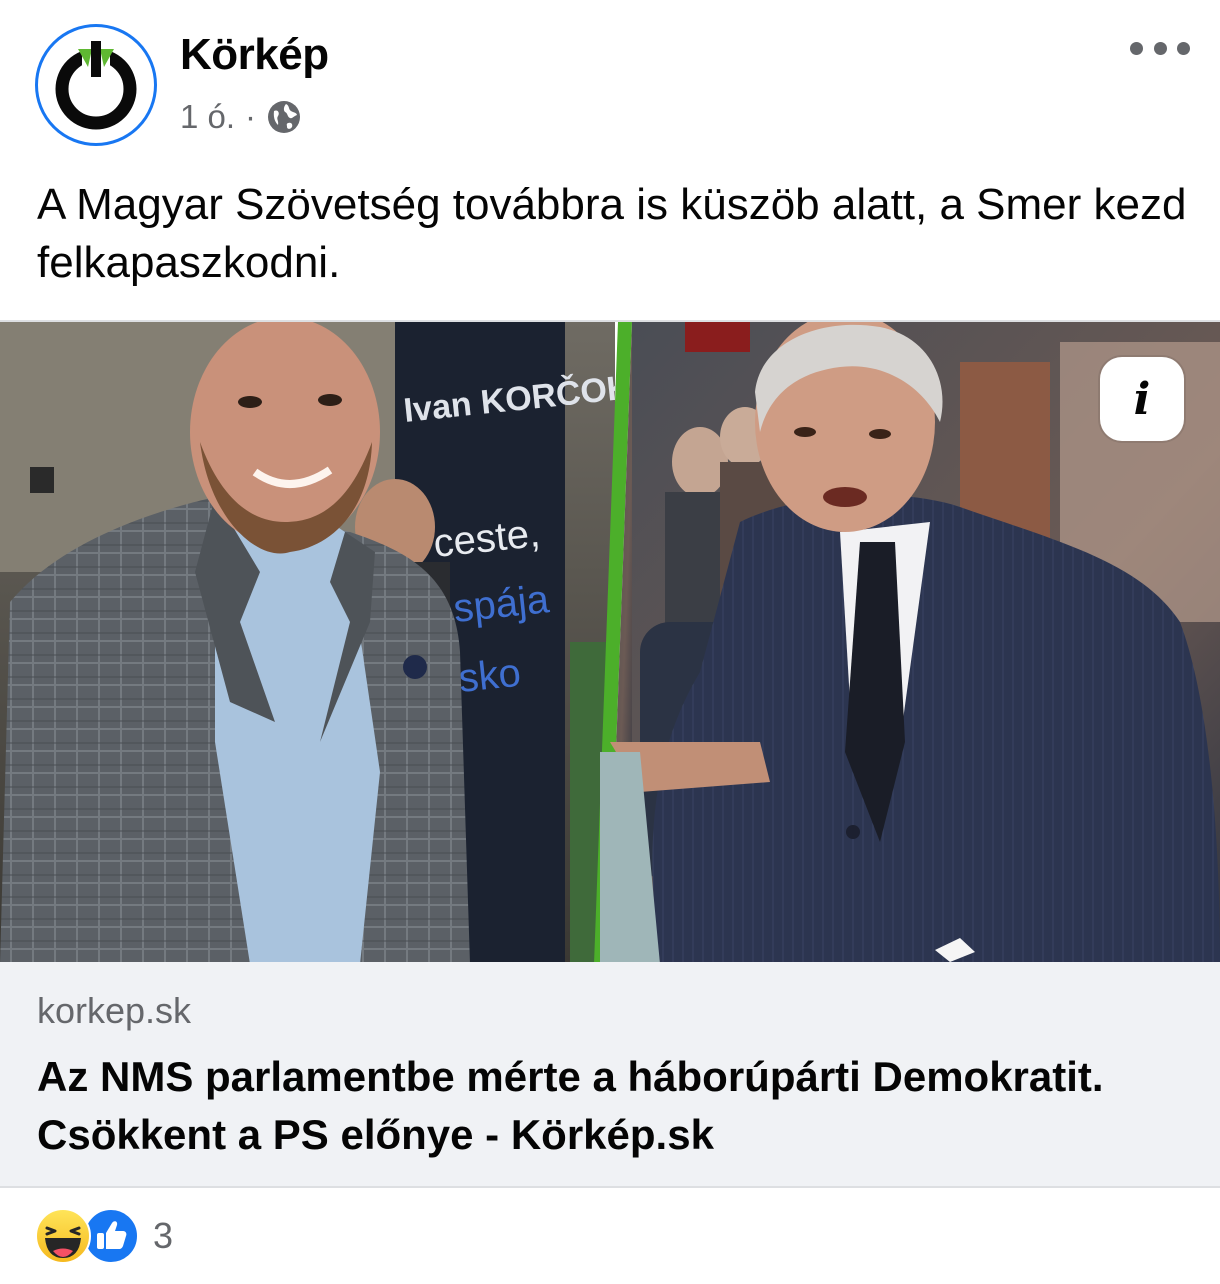 The height and width of the screenshot is (1284, 1220). I want to click on reactions-summary: 3, so click(104, 1236).